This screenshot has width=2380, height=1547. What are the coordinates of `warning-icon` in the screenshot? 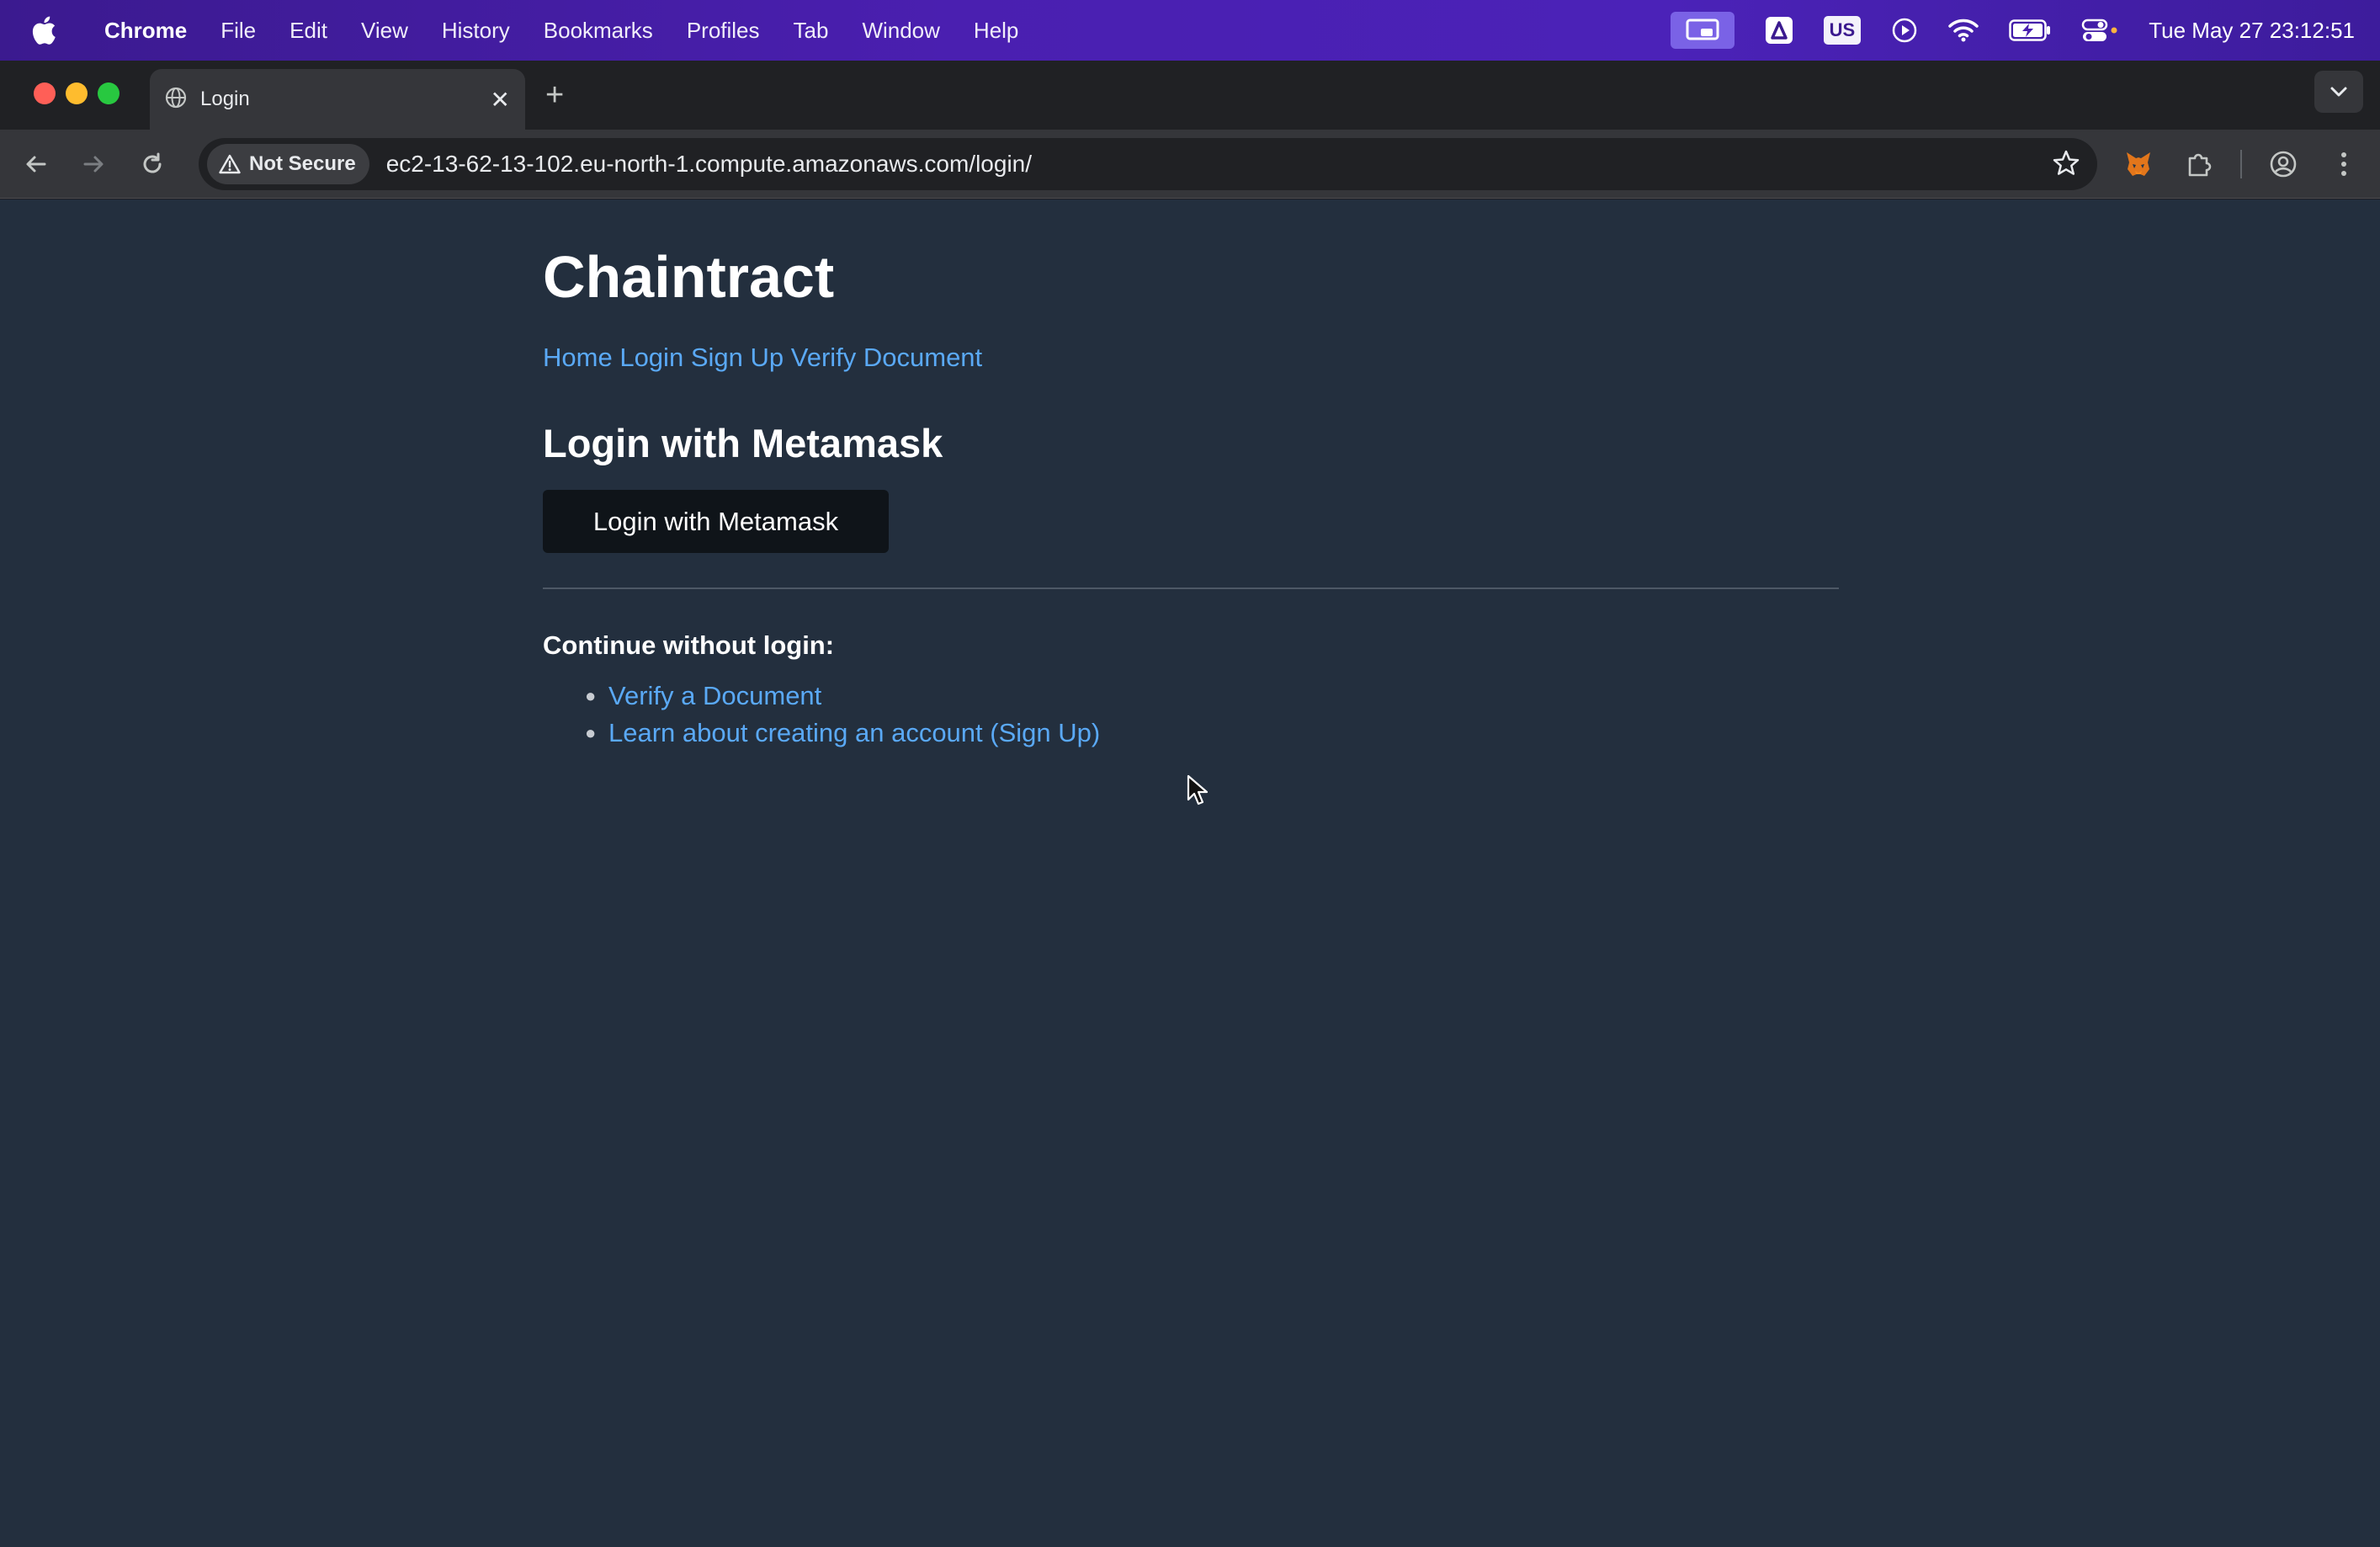 It's located at (230, 164).